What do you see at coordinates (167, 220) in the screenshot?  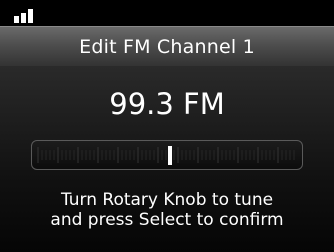 I see `instructions-line-2: and press Select to confirm` at bounding box center [167, 220].